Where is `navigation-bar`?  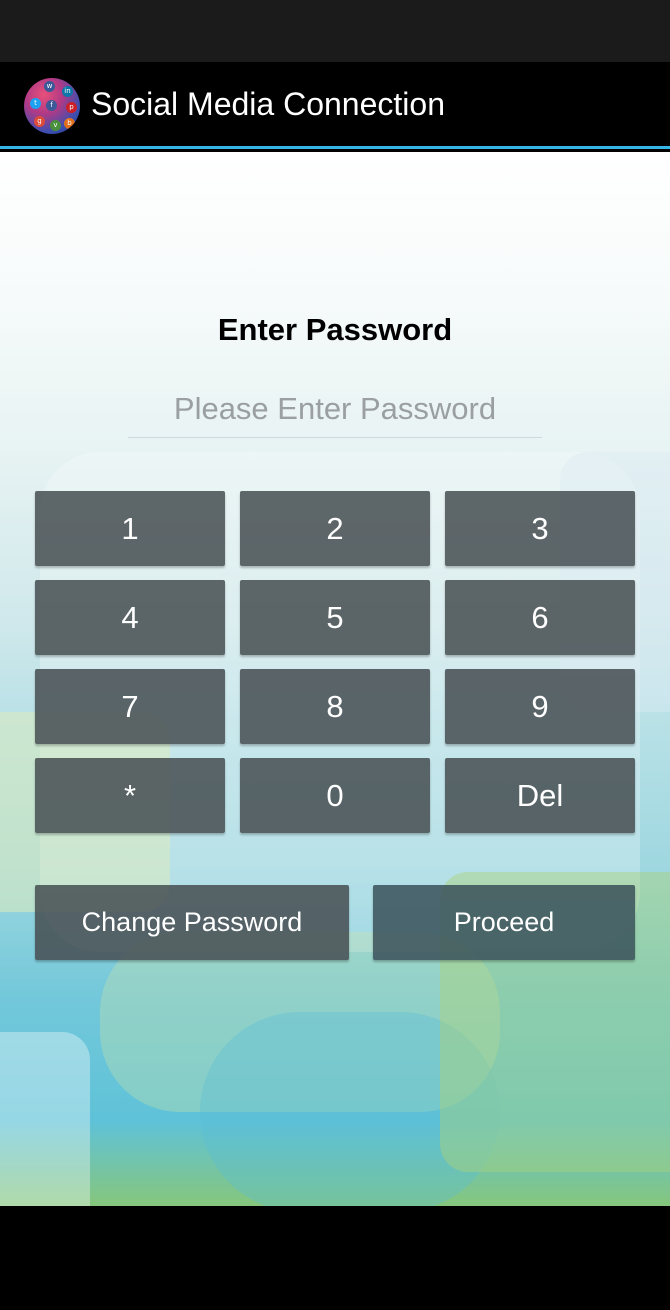 navigation-bar is located at coordinates (335, 1258).